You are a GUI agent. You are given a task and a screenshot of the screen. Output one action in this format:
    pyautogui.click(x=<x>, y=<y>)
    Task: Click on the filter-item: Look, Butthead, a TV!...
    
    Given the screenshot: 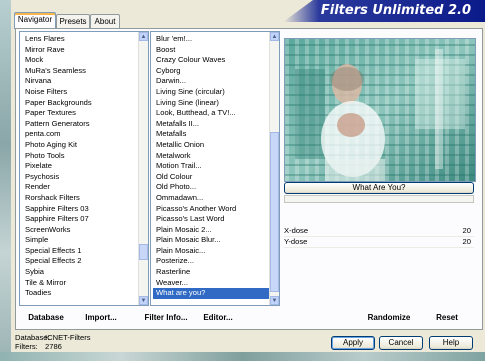 What is the action you would take?
    pyautogui.click(x=211, y=113)
    